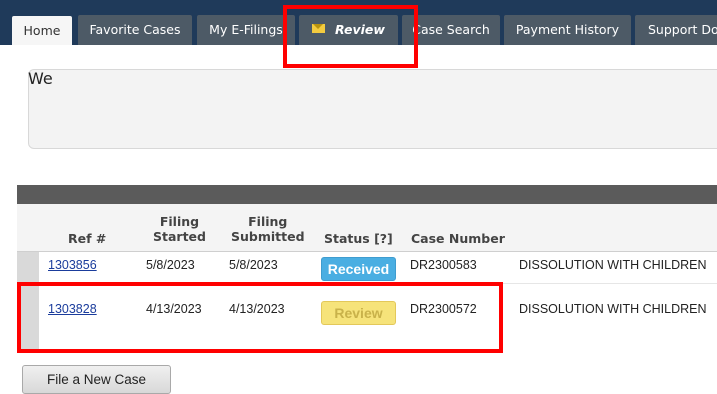 The height and width of the screenshot is (394, 717). I want to click on status-badge-received: Received, so click(358, 269).